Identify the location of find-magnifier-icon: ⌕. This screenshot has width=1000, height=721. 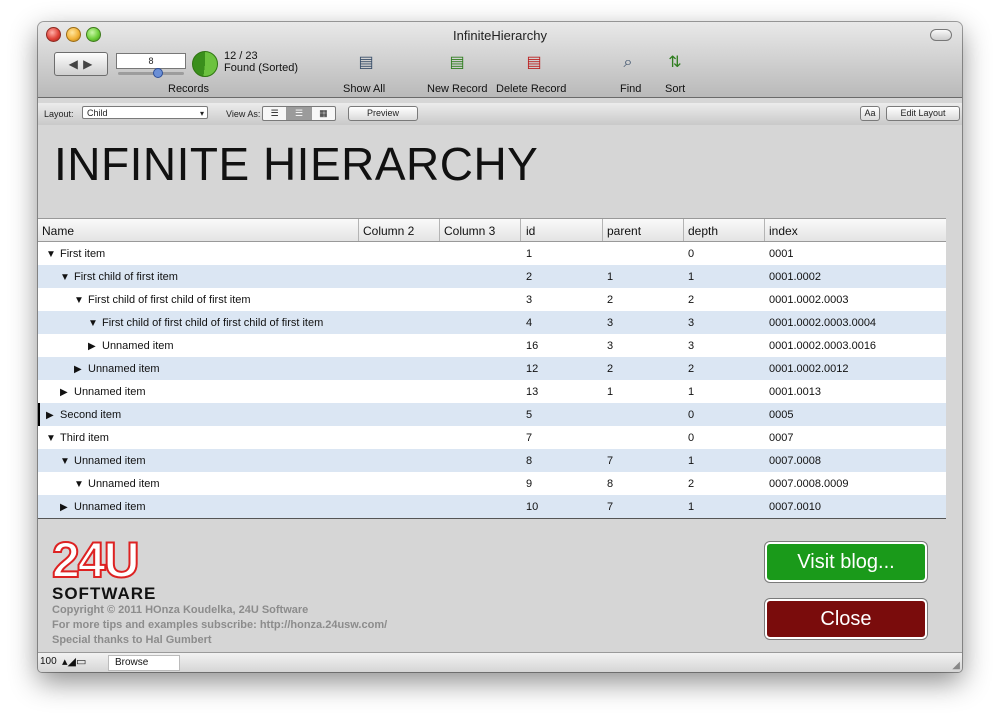
(628, 63).